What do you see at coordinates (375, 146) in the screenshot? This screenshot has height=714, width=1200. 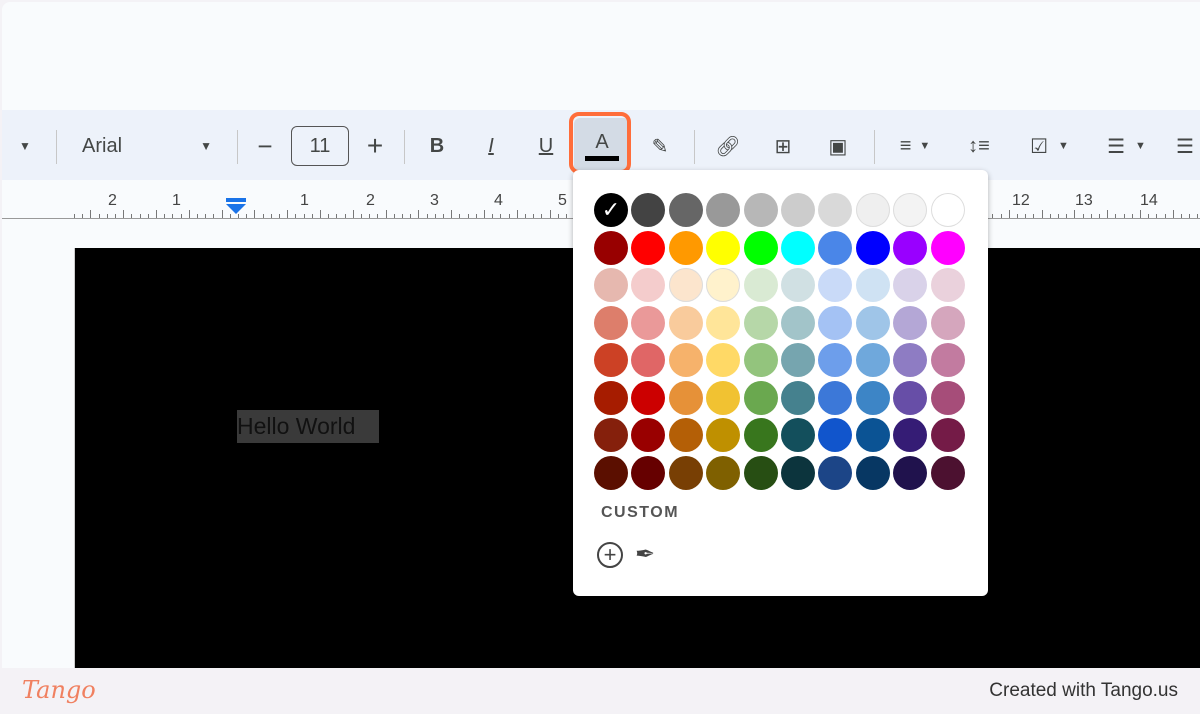 I see `increase-font-size-button: +` at bounding box center [375, 146].